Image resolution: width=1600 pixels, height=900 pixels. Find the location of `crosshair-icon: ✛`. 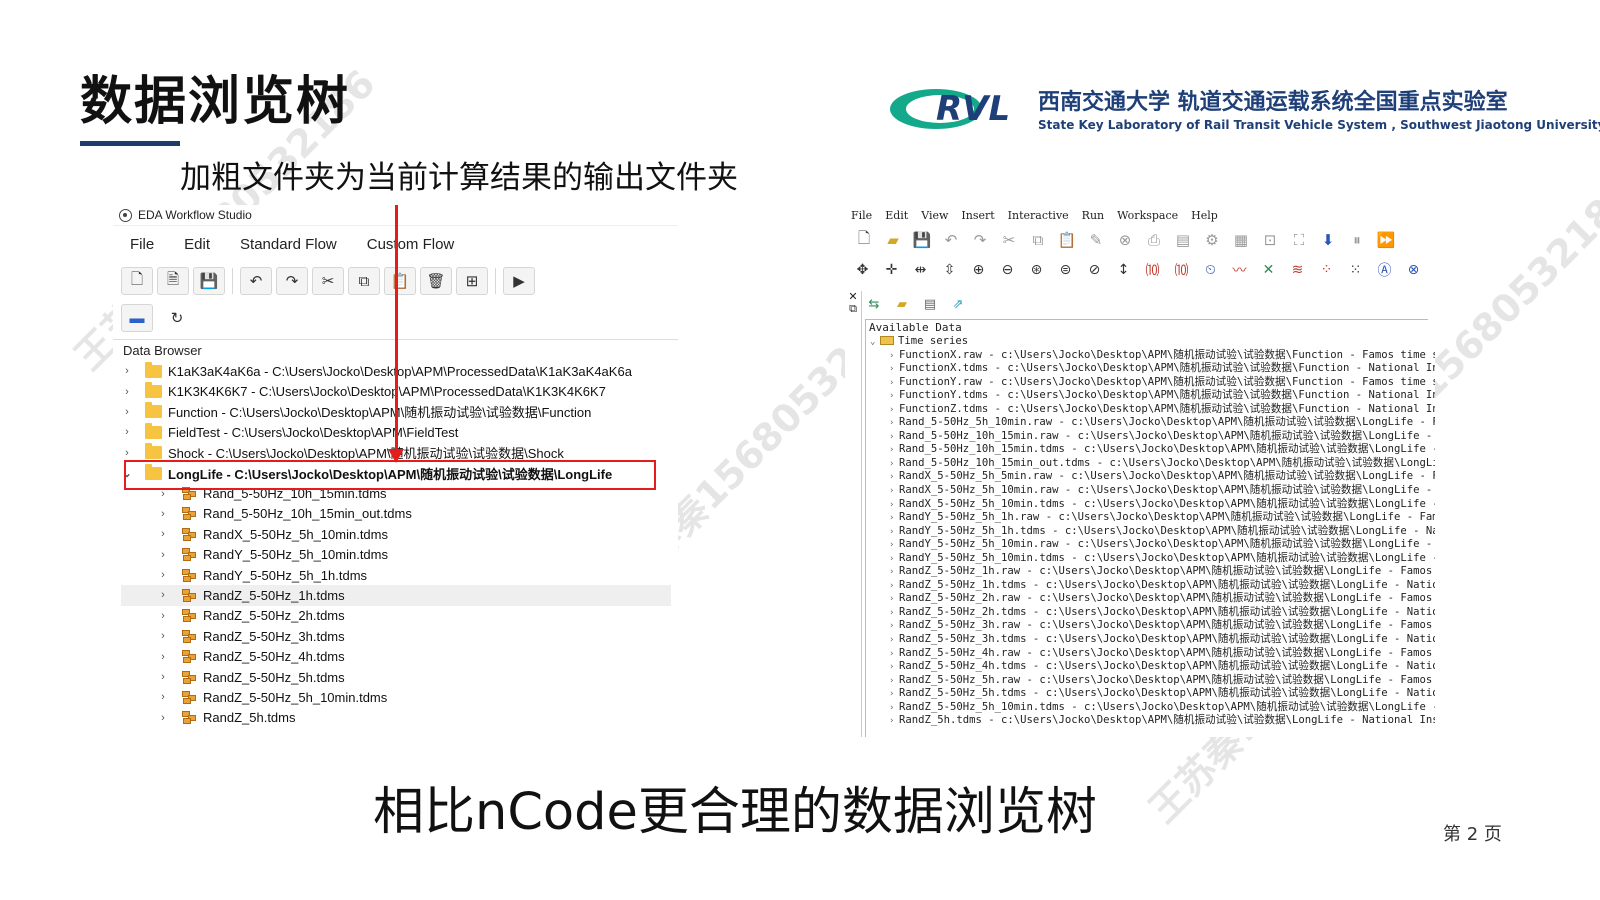

crosshair-icon: ✛ is located at coordinates (891, 270).